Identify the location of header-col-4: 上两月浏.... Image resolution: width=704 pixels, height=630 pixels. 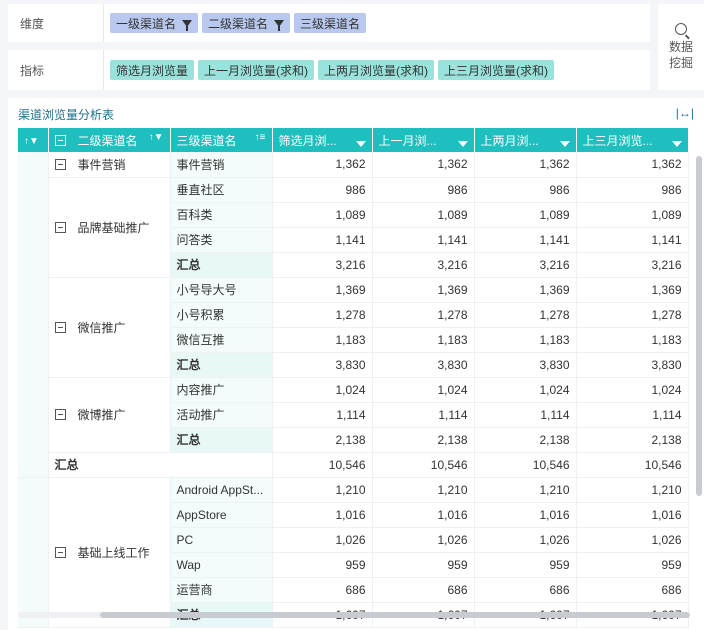
(525, 140).